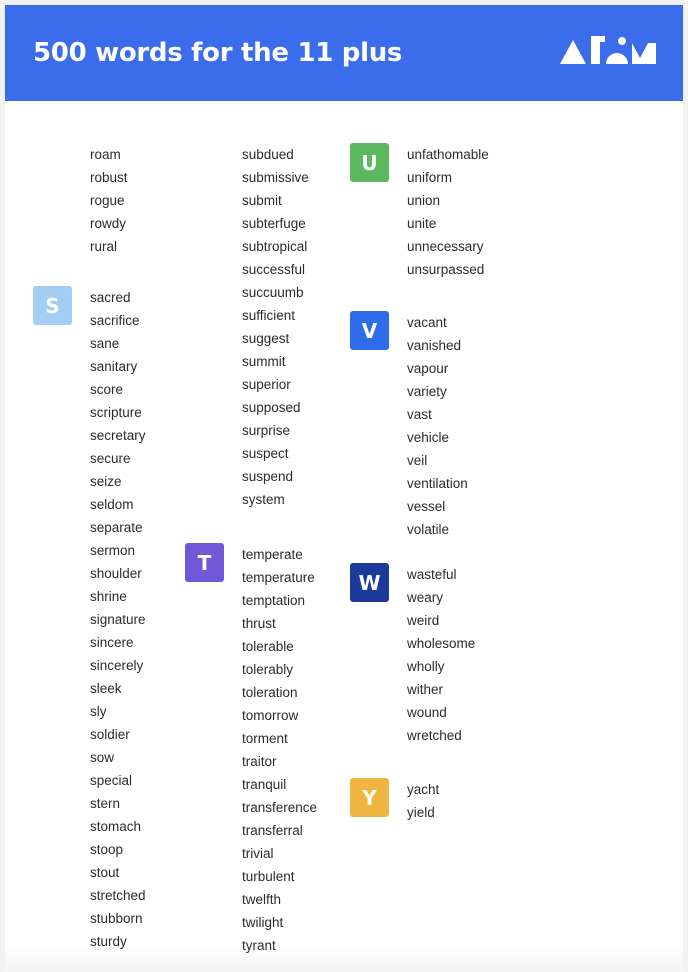 The image size is (688, 972). What do you see at coordinates (114, 366) in the screenshot?
I see `word-item: sanitary` at bounding box center [114, 366].